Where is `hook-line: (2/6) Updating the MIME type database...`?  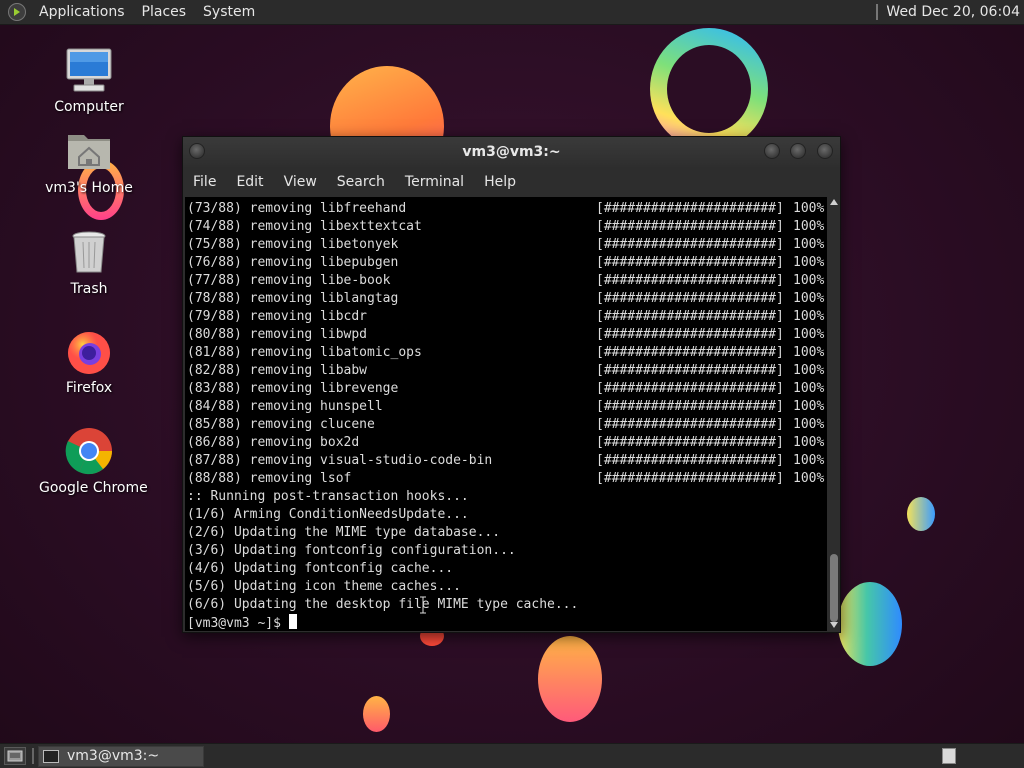
hook-line: (2/6) Updating the MIME type database... is located at coordinates (344, 532).